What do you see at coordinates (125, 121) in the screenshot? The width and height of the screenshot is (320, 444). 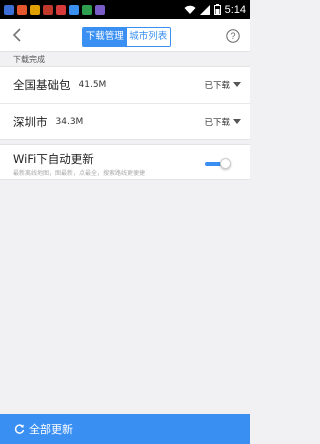 I see `download-item: 深圳市 34.3M 已下载` at bounding box center [125, 121].